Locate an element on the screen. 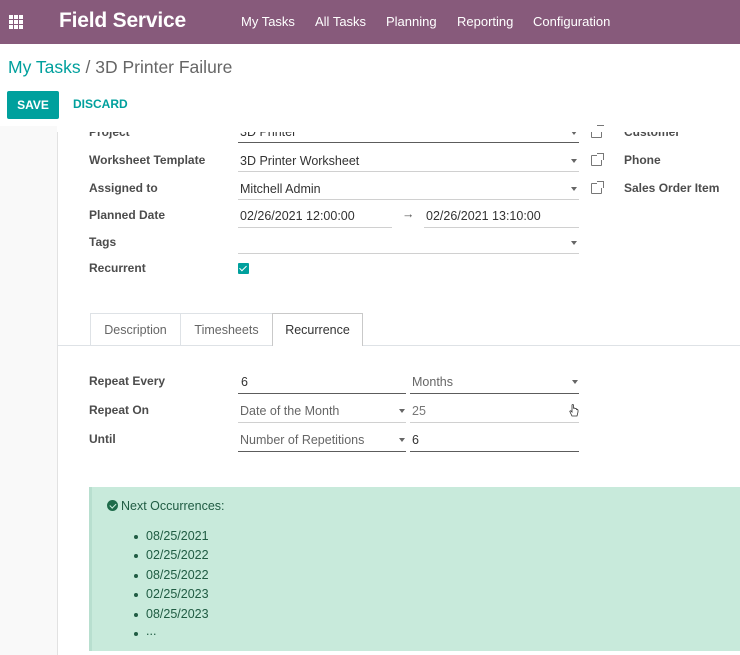  tags-label: Tags is located at coordinates (103, 242).